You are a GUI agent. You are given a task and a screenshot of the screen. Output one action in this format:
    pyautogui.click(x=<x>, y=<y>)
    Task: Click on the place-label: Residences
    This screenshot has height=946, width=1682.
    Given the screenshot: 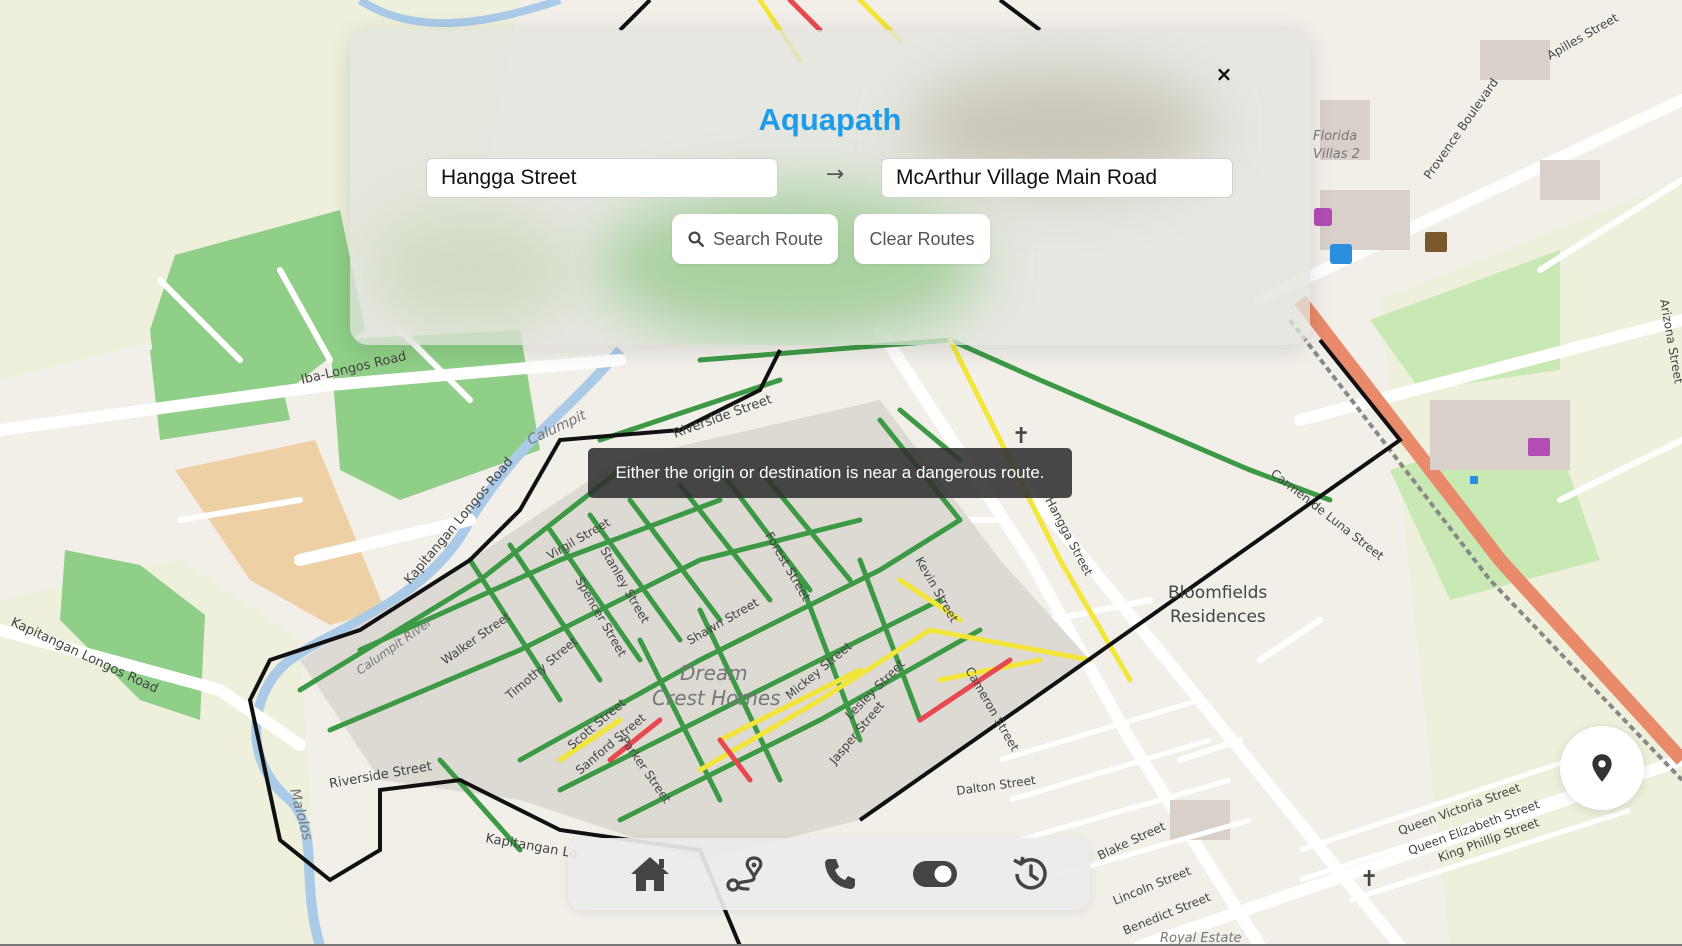 What is the action you would take?
    pyautogui.click(x=1218, y=617)
    